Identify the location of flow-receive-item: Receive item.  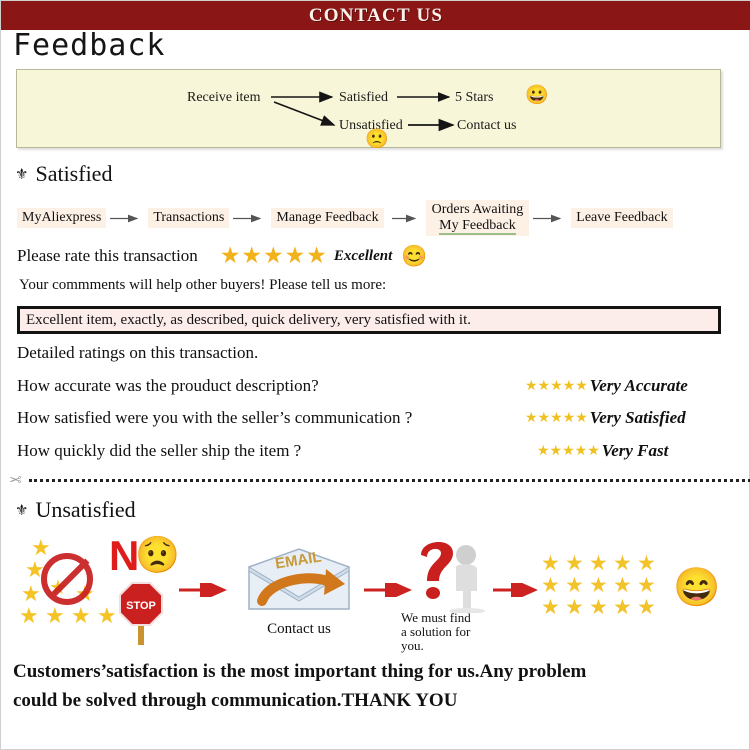
(224, 97).